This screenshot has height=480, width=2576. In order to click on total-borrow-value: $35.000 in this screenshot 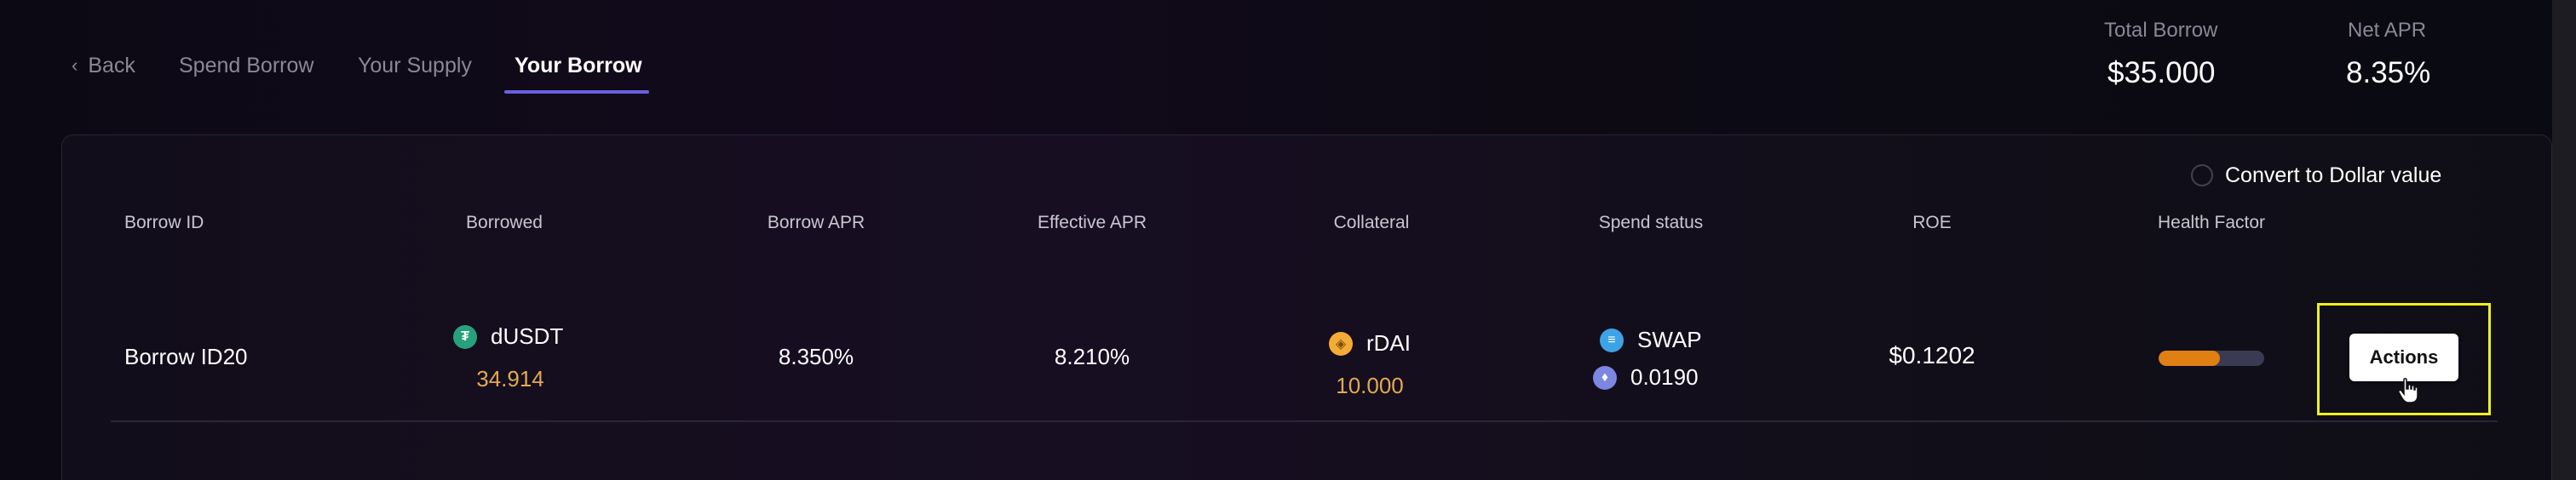, I will do `click(2161, 72)`.